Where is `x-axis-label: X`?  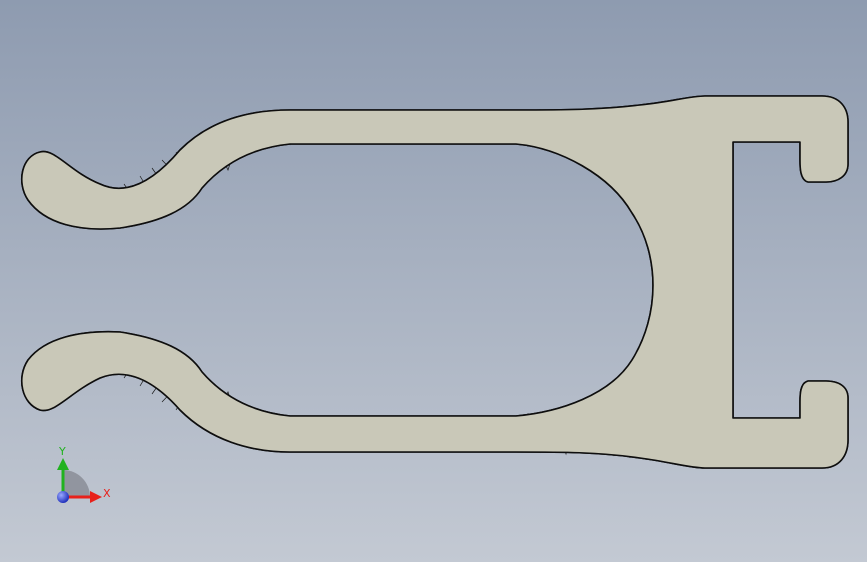
x-axis-label: X is located at coordinates (107, 493).